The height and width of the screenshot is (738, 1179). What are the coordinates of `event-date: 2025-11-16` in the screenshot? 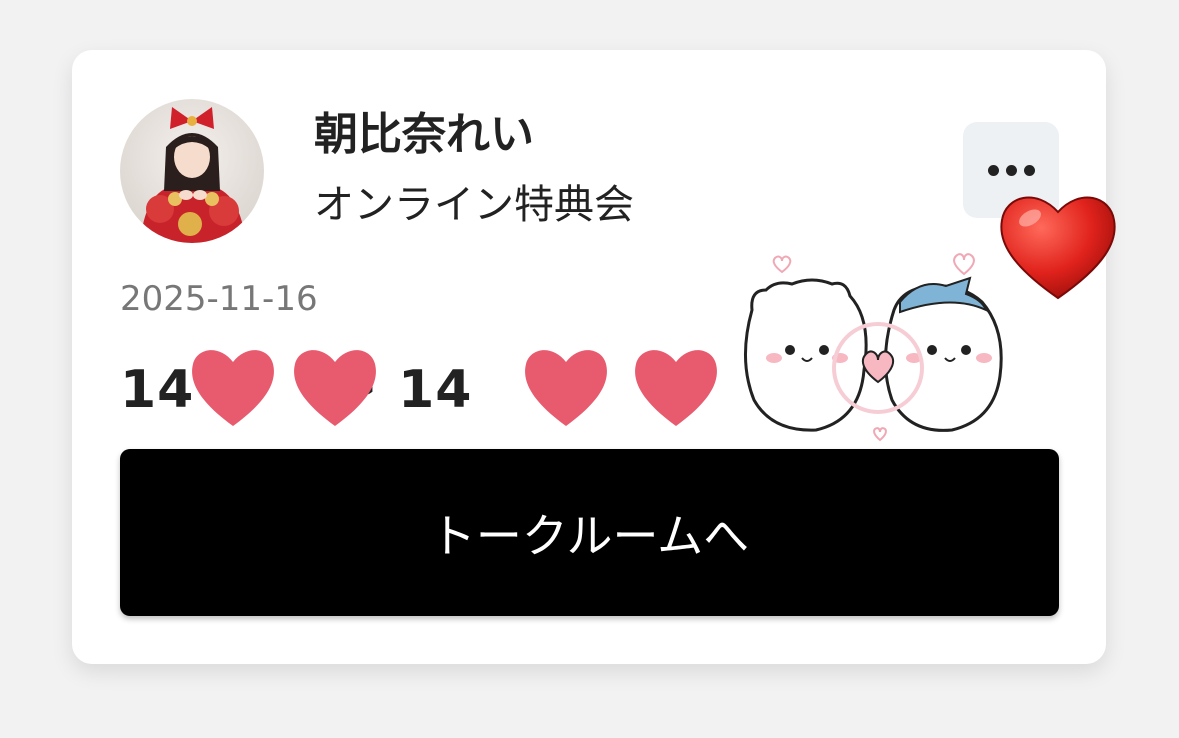 It's located at (219, 299).